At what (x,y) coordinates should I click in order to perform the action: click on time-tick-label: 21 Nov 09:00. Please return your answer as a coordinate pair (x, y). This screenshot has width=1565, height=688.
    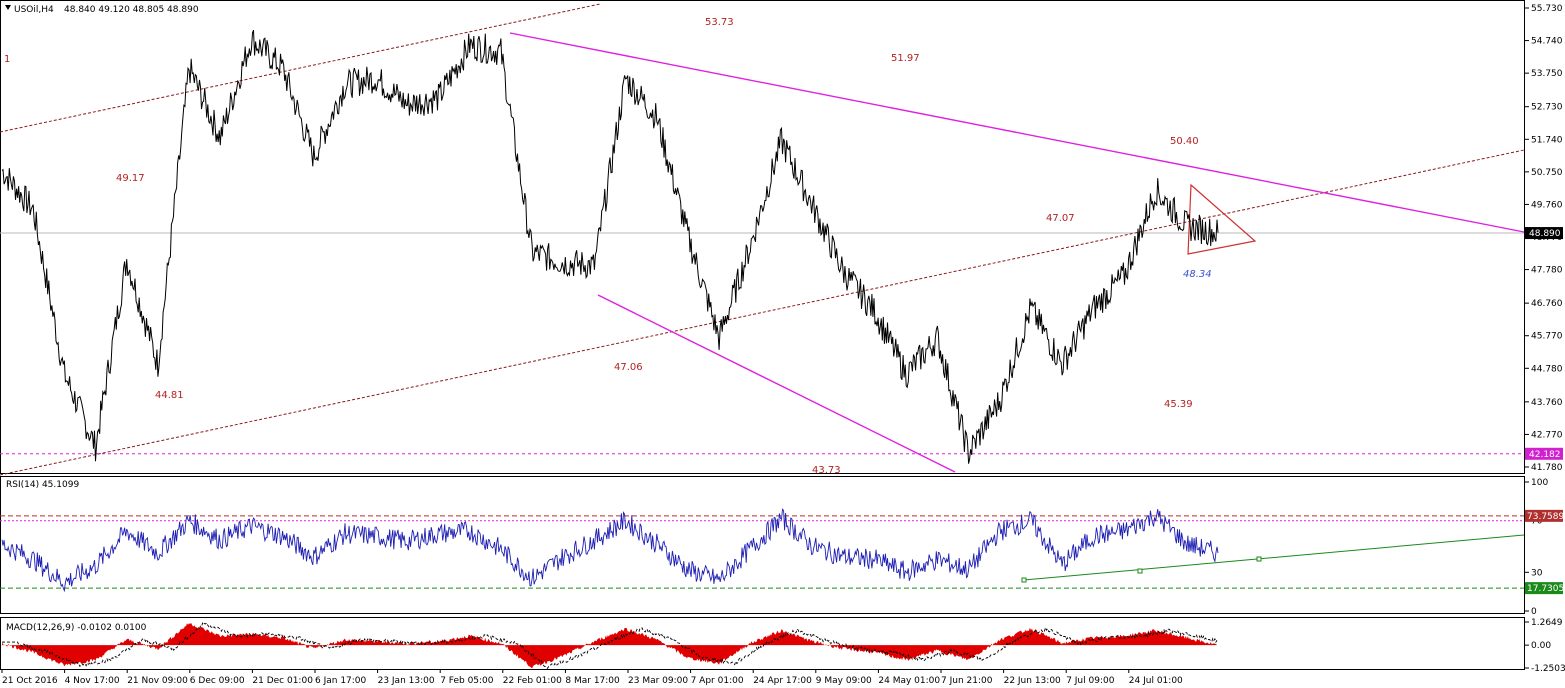
    Looking at the image, I should click on (157, 681).